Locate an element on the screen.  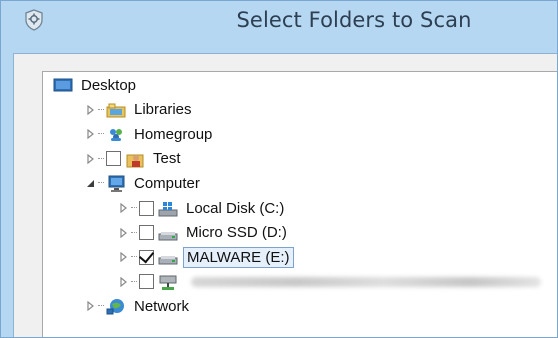
tree-item: Computer is located at coordinates (144, 183).